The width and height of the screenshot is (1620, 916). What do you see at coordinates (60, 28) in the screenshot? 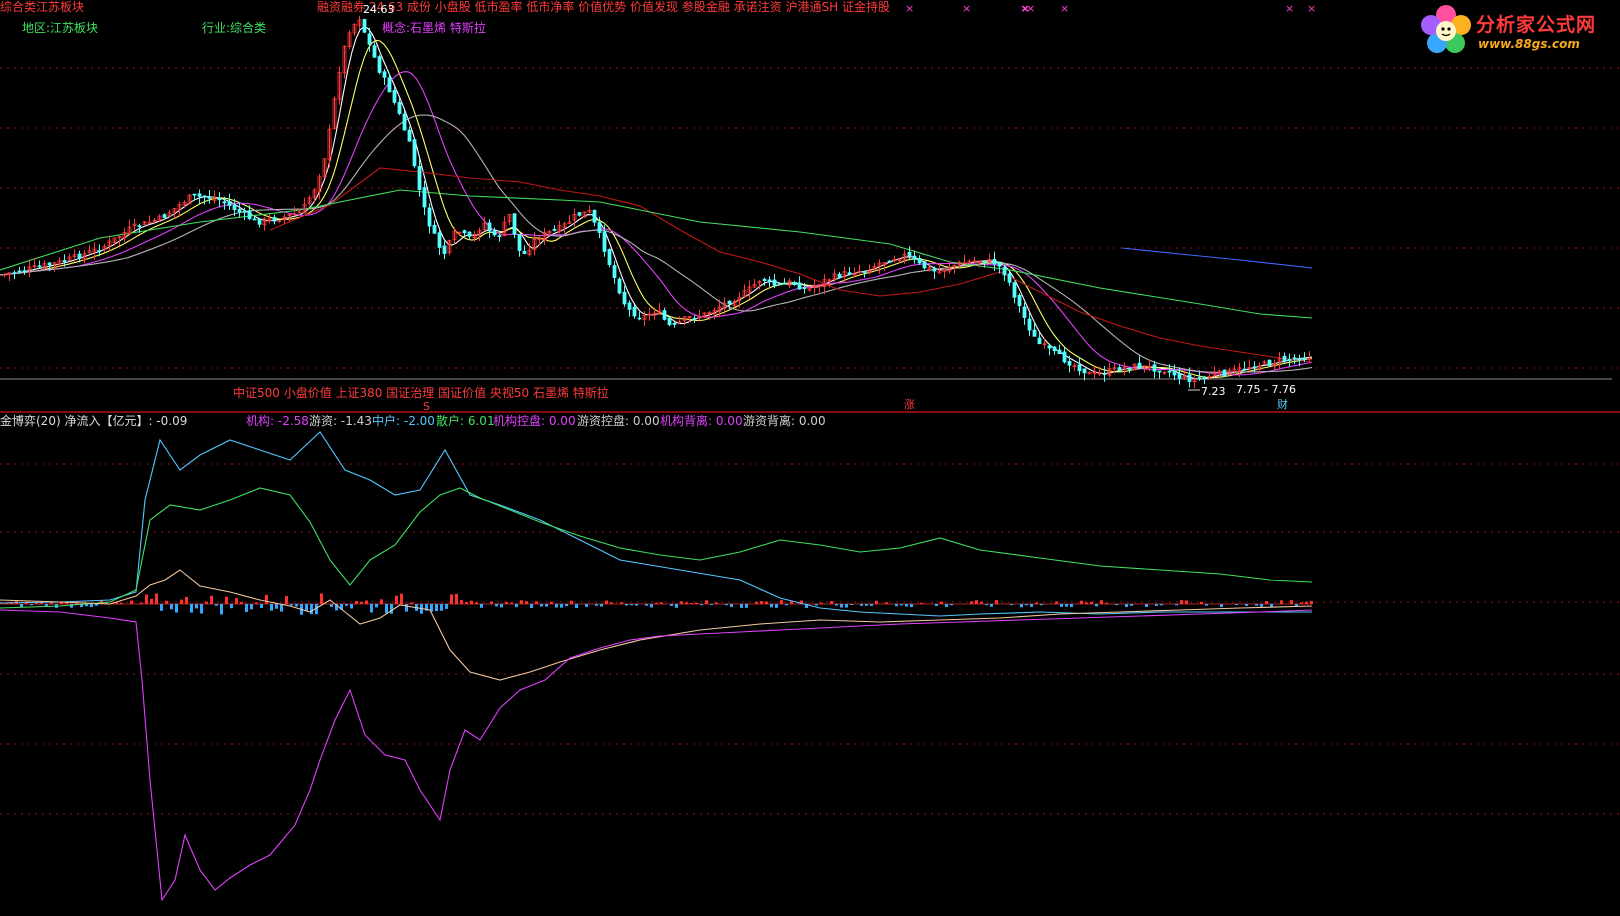
I see `region-label: 地区:江苏板块` at bounding box center [60, 28].